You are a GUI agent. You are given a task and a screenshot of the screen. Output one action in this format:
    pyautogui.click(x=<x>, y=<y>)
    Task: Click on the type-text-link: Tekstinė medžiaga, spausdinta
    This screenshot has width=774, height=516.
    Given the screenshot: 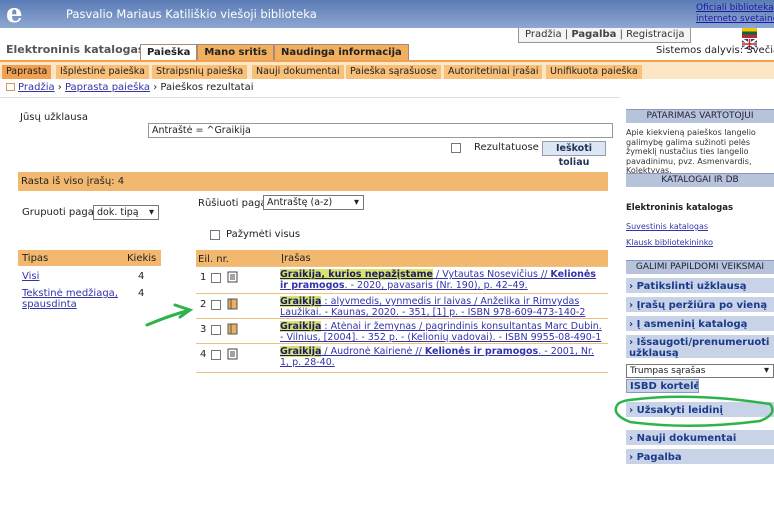 What is the action you would take?
    pyautogui.click(x=72, y=299)
    